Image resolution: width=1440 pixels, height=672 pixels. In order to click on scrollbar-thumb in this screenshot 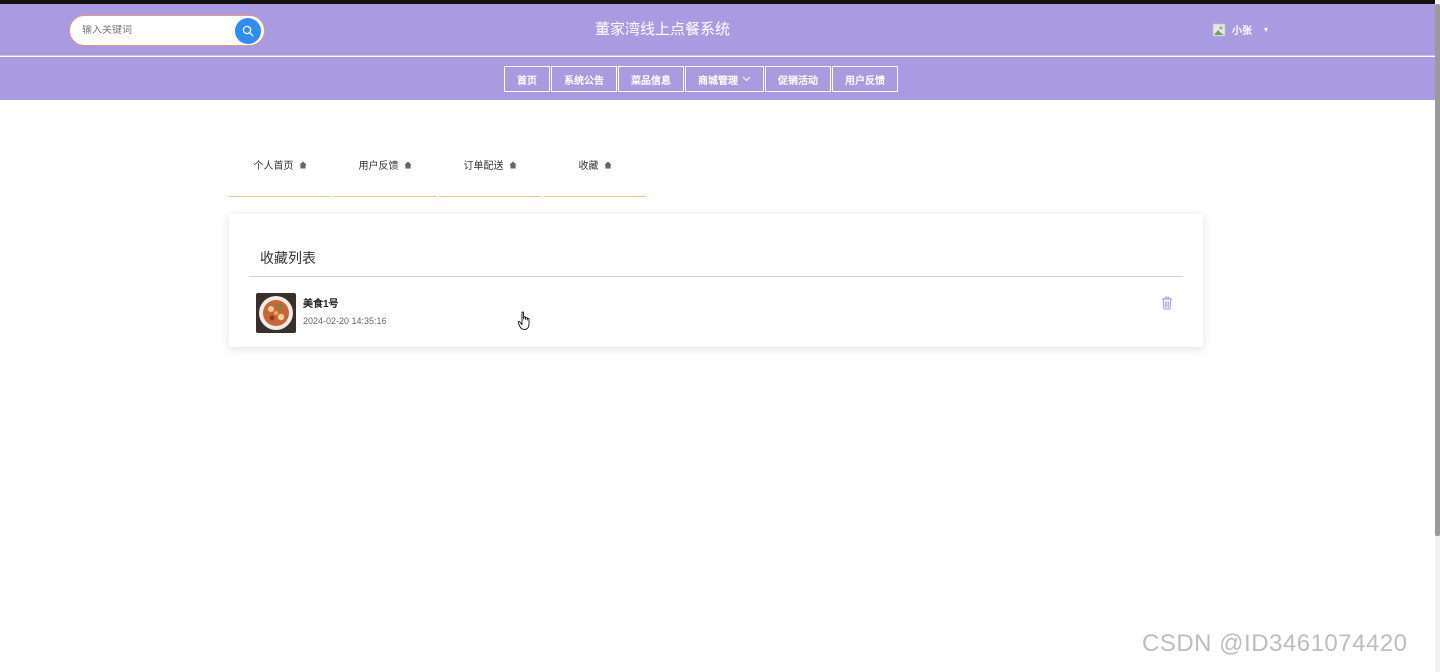, I will do `click(1437, 270)`.